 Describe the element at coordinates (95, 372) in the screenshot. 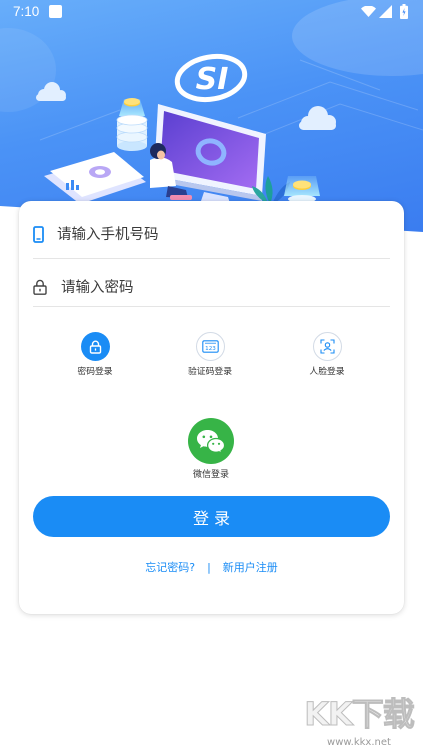

I see `login-method-label: 密码登录` at that location.